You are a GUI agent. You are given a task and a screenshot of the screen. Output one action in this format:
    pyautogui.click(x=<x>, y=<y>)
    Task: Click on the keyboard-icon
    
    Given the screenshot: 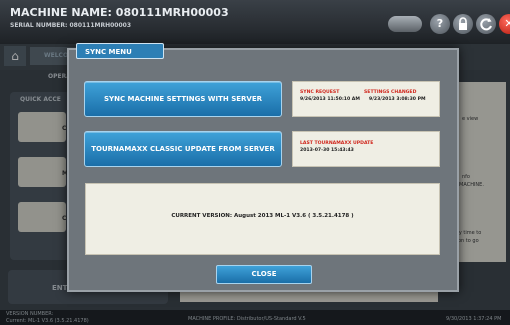 What is the action you would take?
    pyautogui.click(x=405, y=24)
    